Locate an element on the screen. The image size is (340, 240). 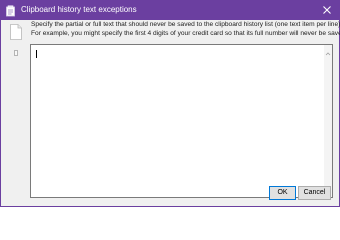
ok-button: OK is located at coordinates (282, 193).